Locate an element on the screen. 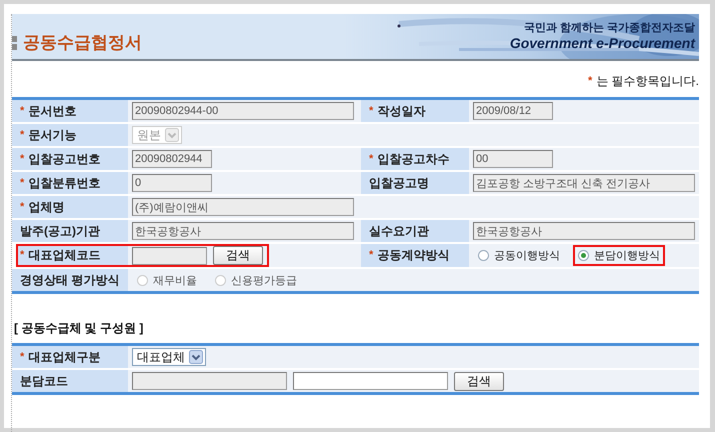 This screenshot has width=715, height=432. field-label: 대표업체구분 is located at coordinates (64, 357).